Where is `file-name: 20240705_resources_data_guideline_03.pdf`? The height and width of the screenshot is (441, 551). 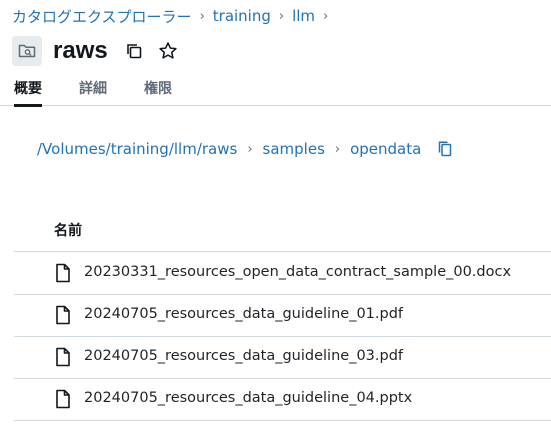
file-name: 20240705_resources_data_guideline_03.pdf is located at coordinates (243, 356).